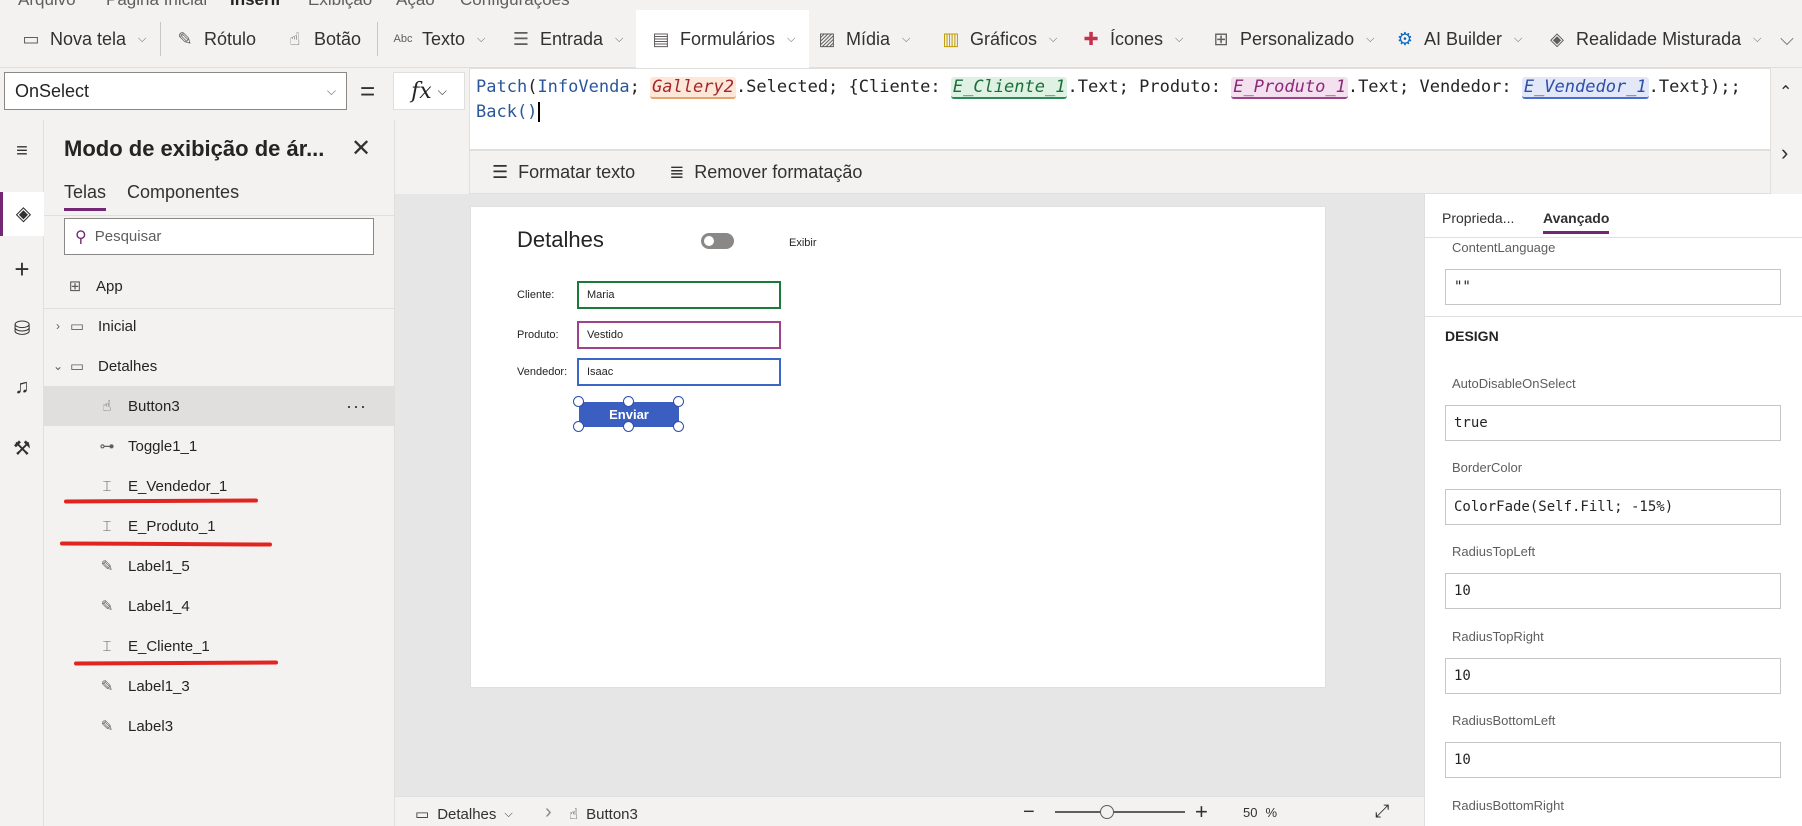 This screenshot has height=826, width=1802. I want to click on tree-item-label1-3: ✎ Label1_3, so click(219, 686).